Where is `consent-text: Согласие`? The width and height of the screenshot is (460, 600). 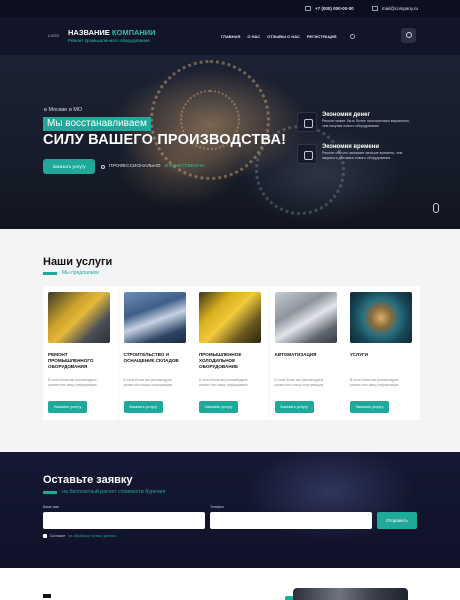
consent-text: Согласие is located at coordinates (58, 536).